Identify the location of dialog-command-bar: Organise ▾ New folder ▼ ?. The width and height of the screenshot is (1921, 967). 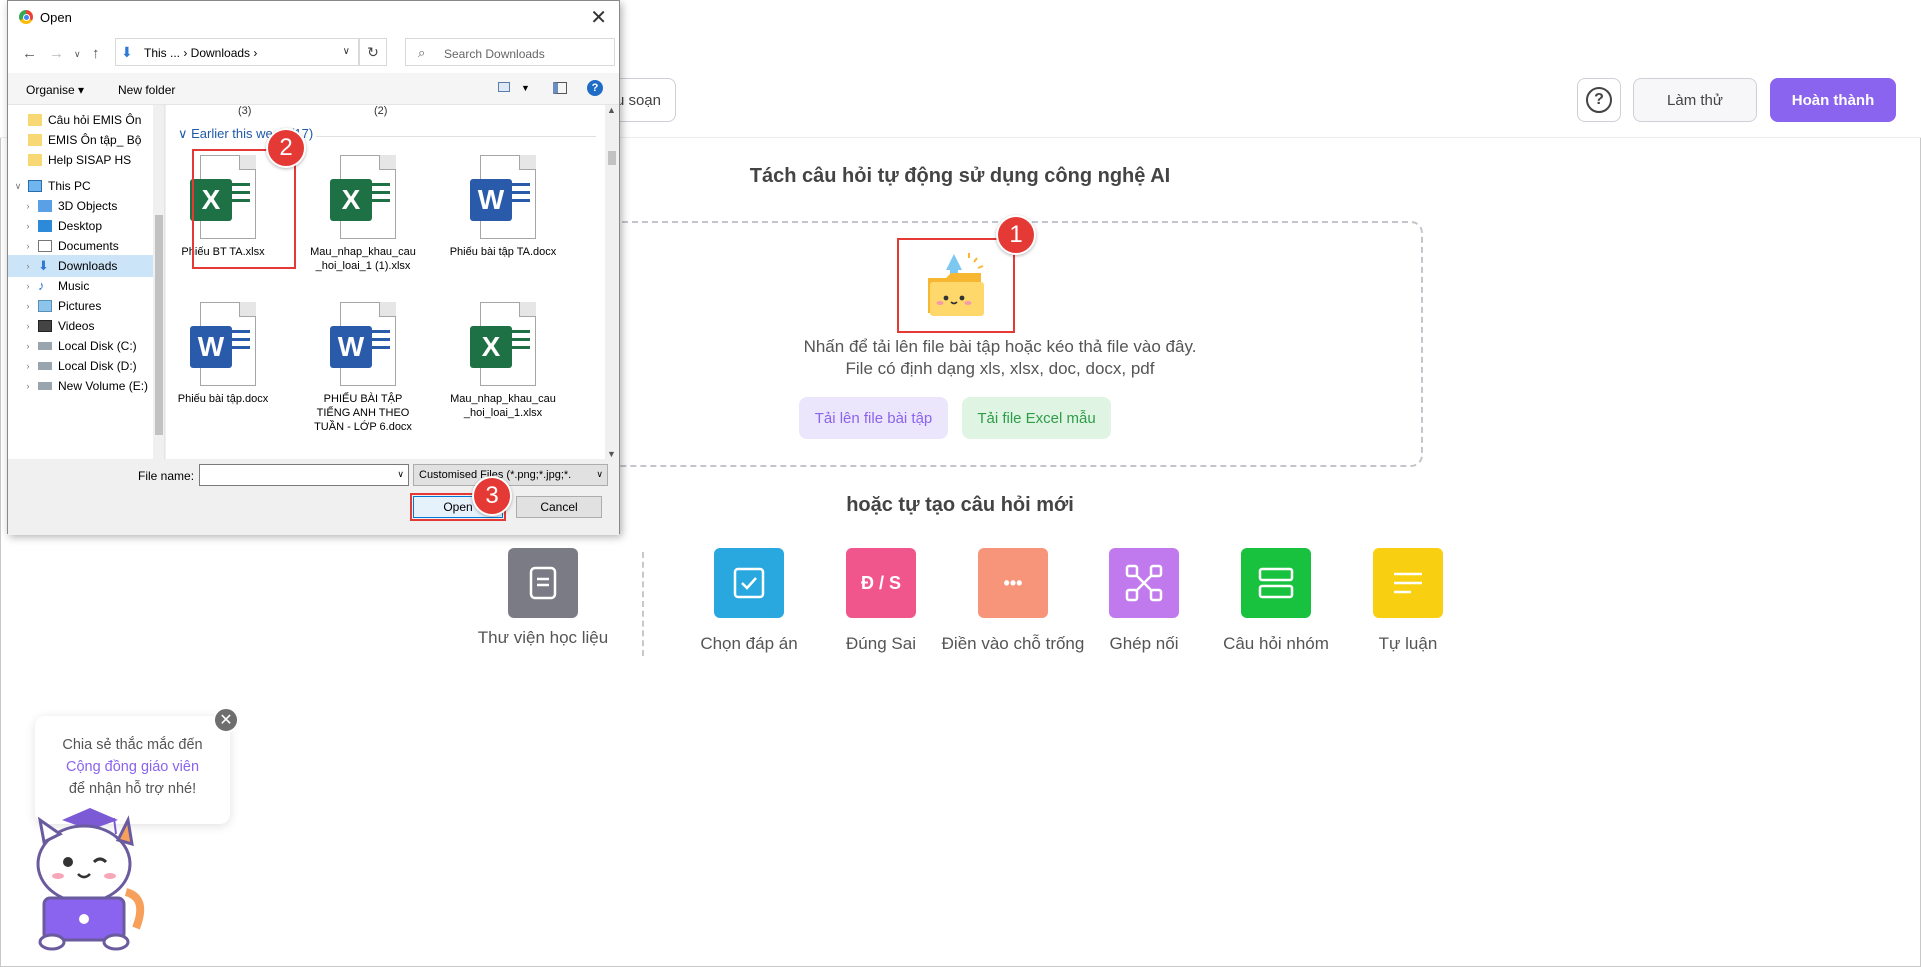
(313, 89).